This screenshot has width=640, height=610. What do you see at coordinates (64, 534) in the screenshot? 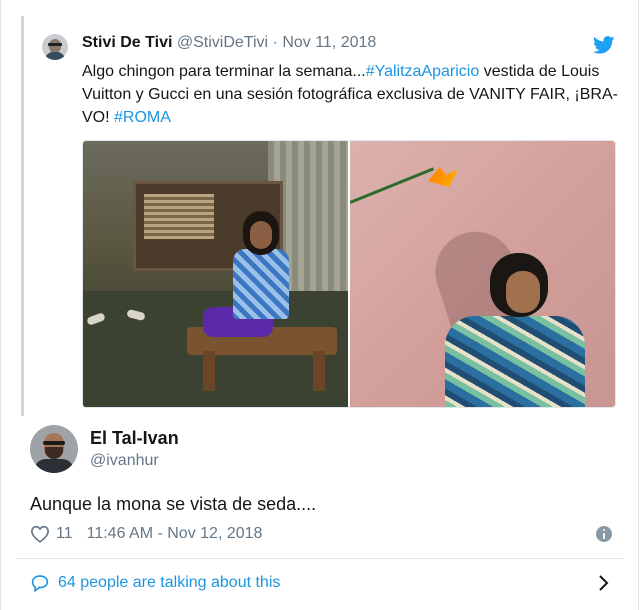
I see `like-count: 11` at bounding box center [64, 534].